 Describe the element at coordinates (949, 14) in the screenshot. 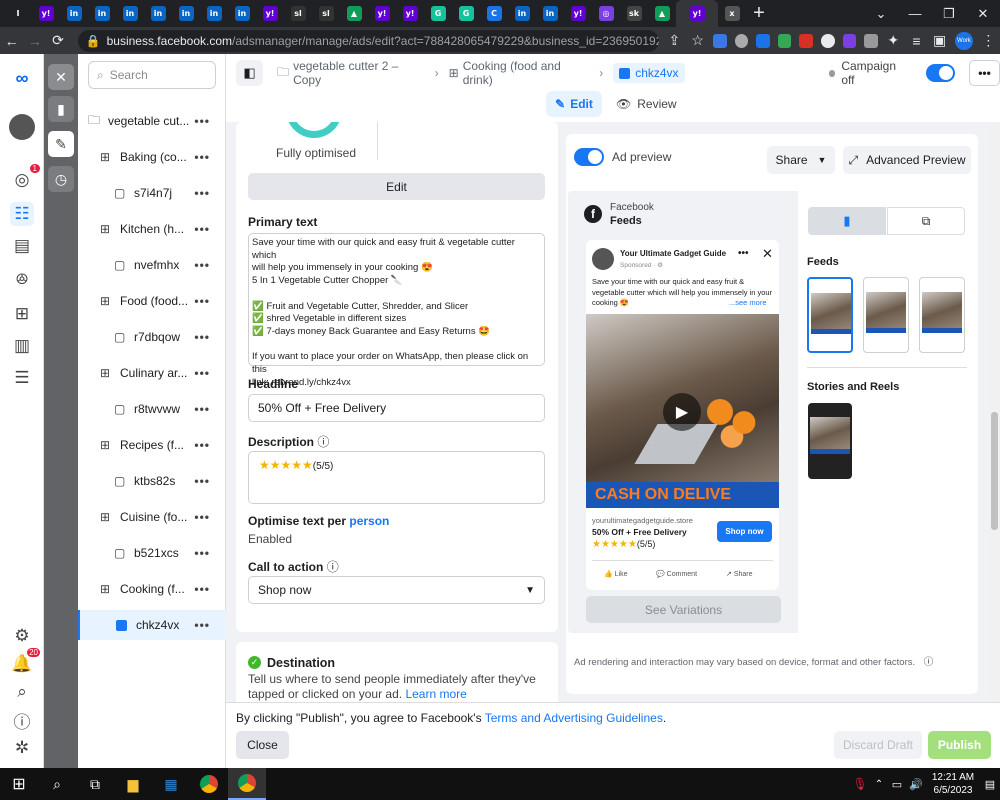

I see `maximize-icon: ❐` at that location.